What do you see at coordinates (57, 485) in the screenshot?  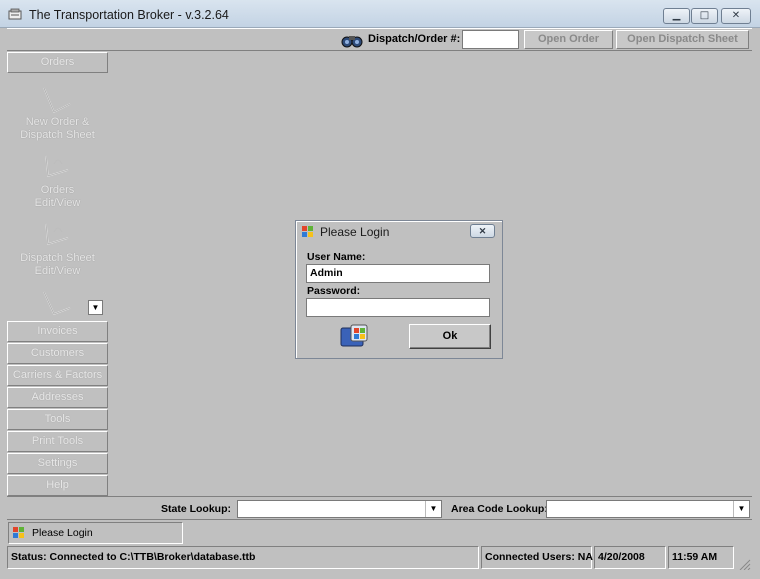 I see `sidebar-section-help: Help` at bounding box center [57, 485].